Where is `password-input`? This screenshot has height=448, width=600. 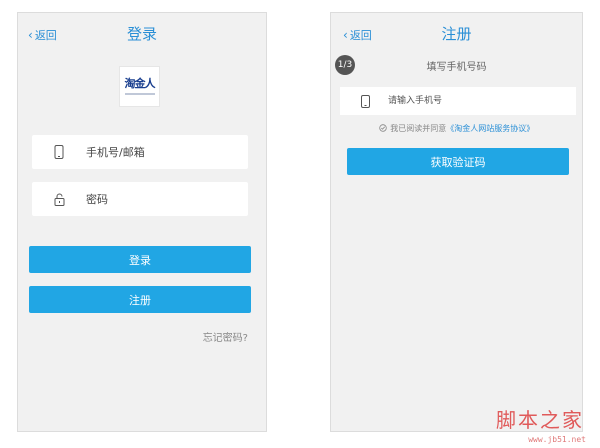 password-input is located at coordinates (161, 199).